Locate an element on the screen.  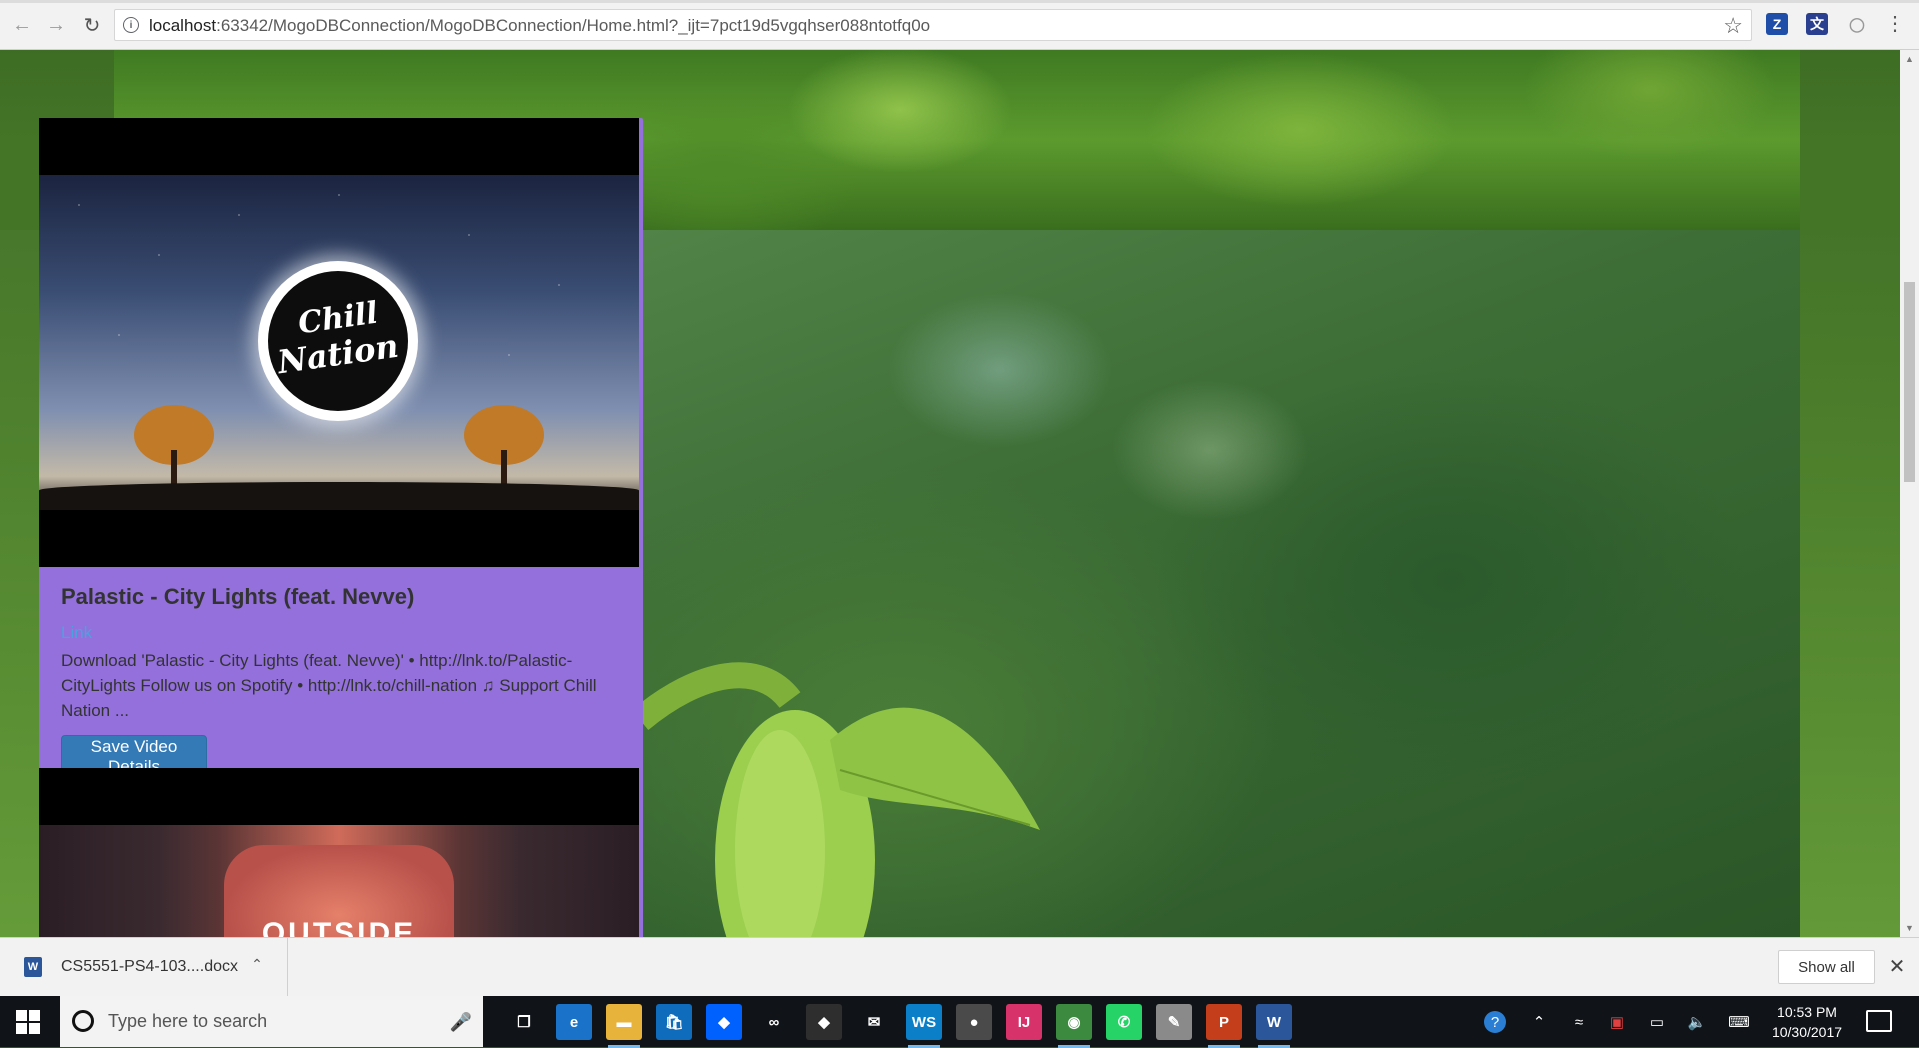
sprout-image is located at coordinates (840, 799).